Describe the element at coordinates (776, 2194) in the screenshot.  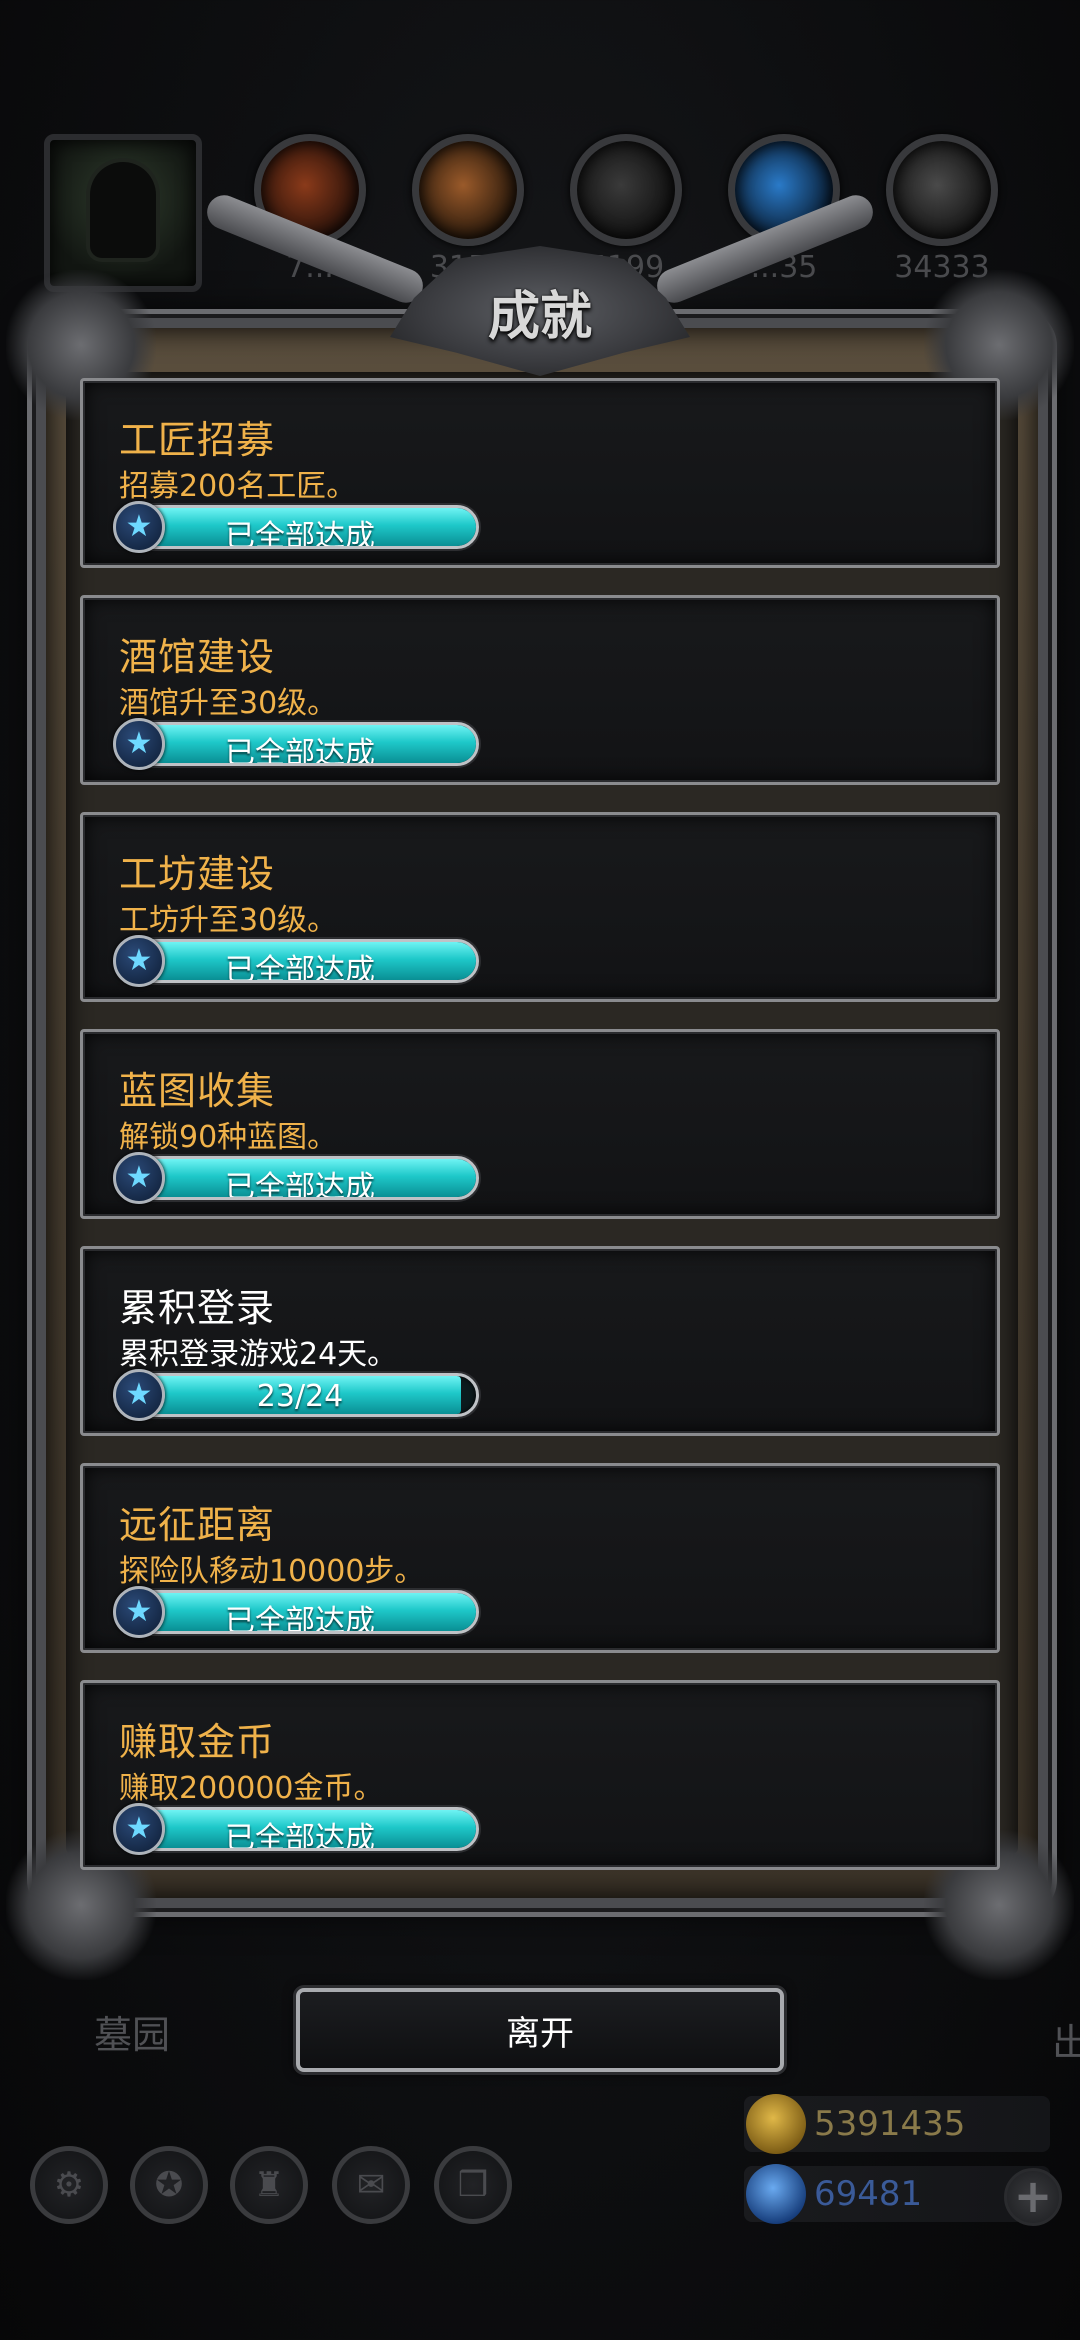
I see `gem-icon` at that location.